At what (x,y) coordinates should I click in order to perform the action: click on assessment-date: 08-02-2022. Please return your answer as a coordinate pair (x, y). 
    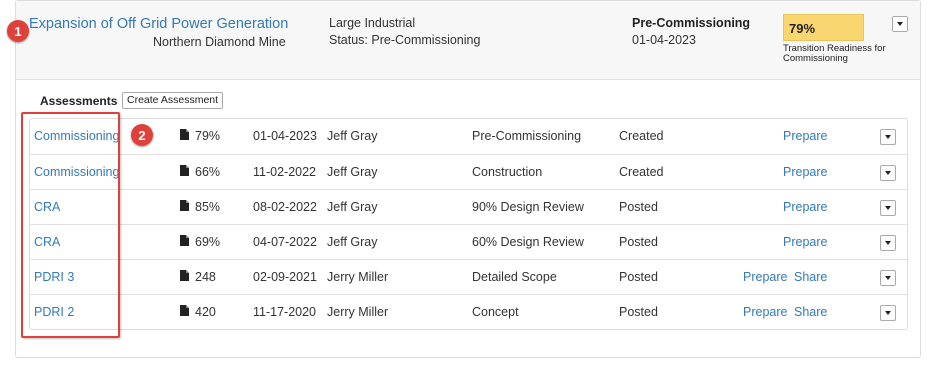
    Looking at the image, I should click on (285, 207).